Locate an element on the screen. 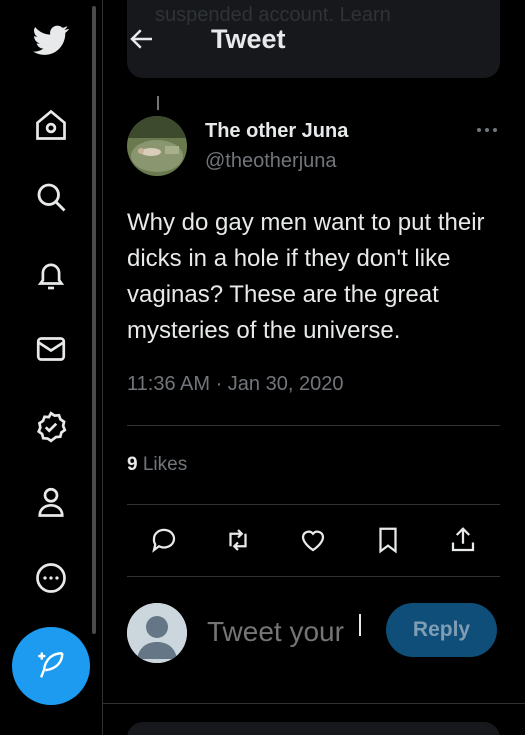 The height and width of the screenshot is (735, 525). back-arrow-icon is located at coordinates (142, 39).